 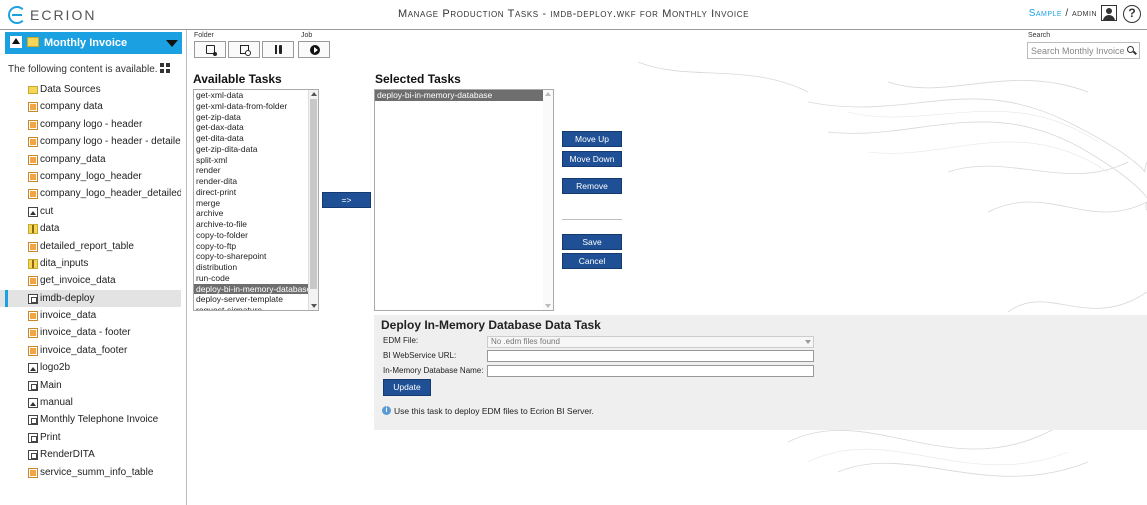 What do you see at coordinates (90, 211) in the screenshot?
I see `sidebar-item: cut` at bounding box center [90, 211].